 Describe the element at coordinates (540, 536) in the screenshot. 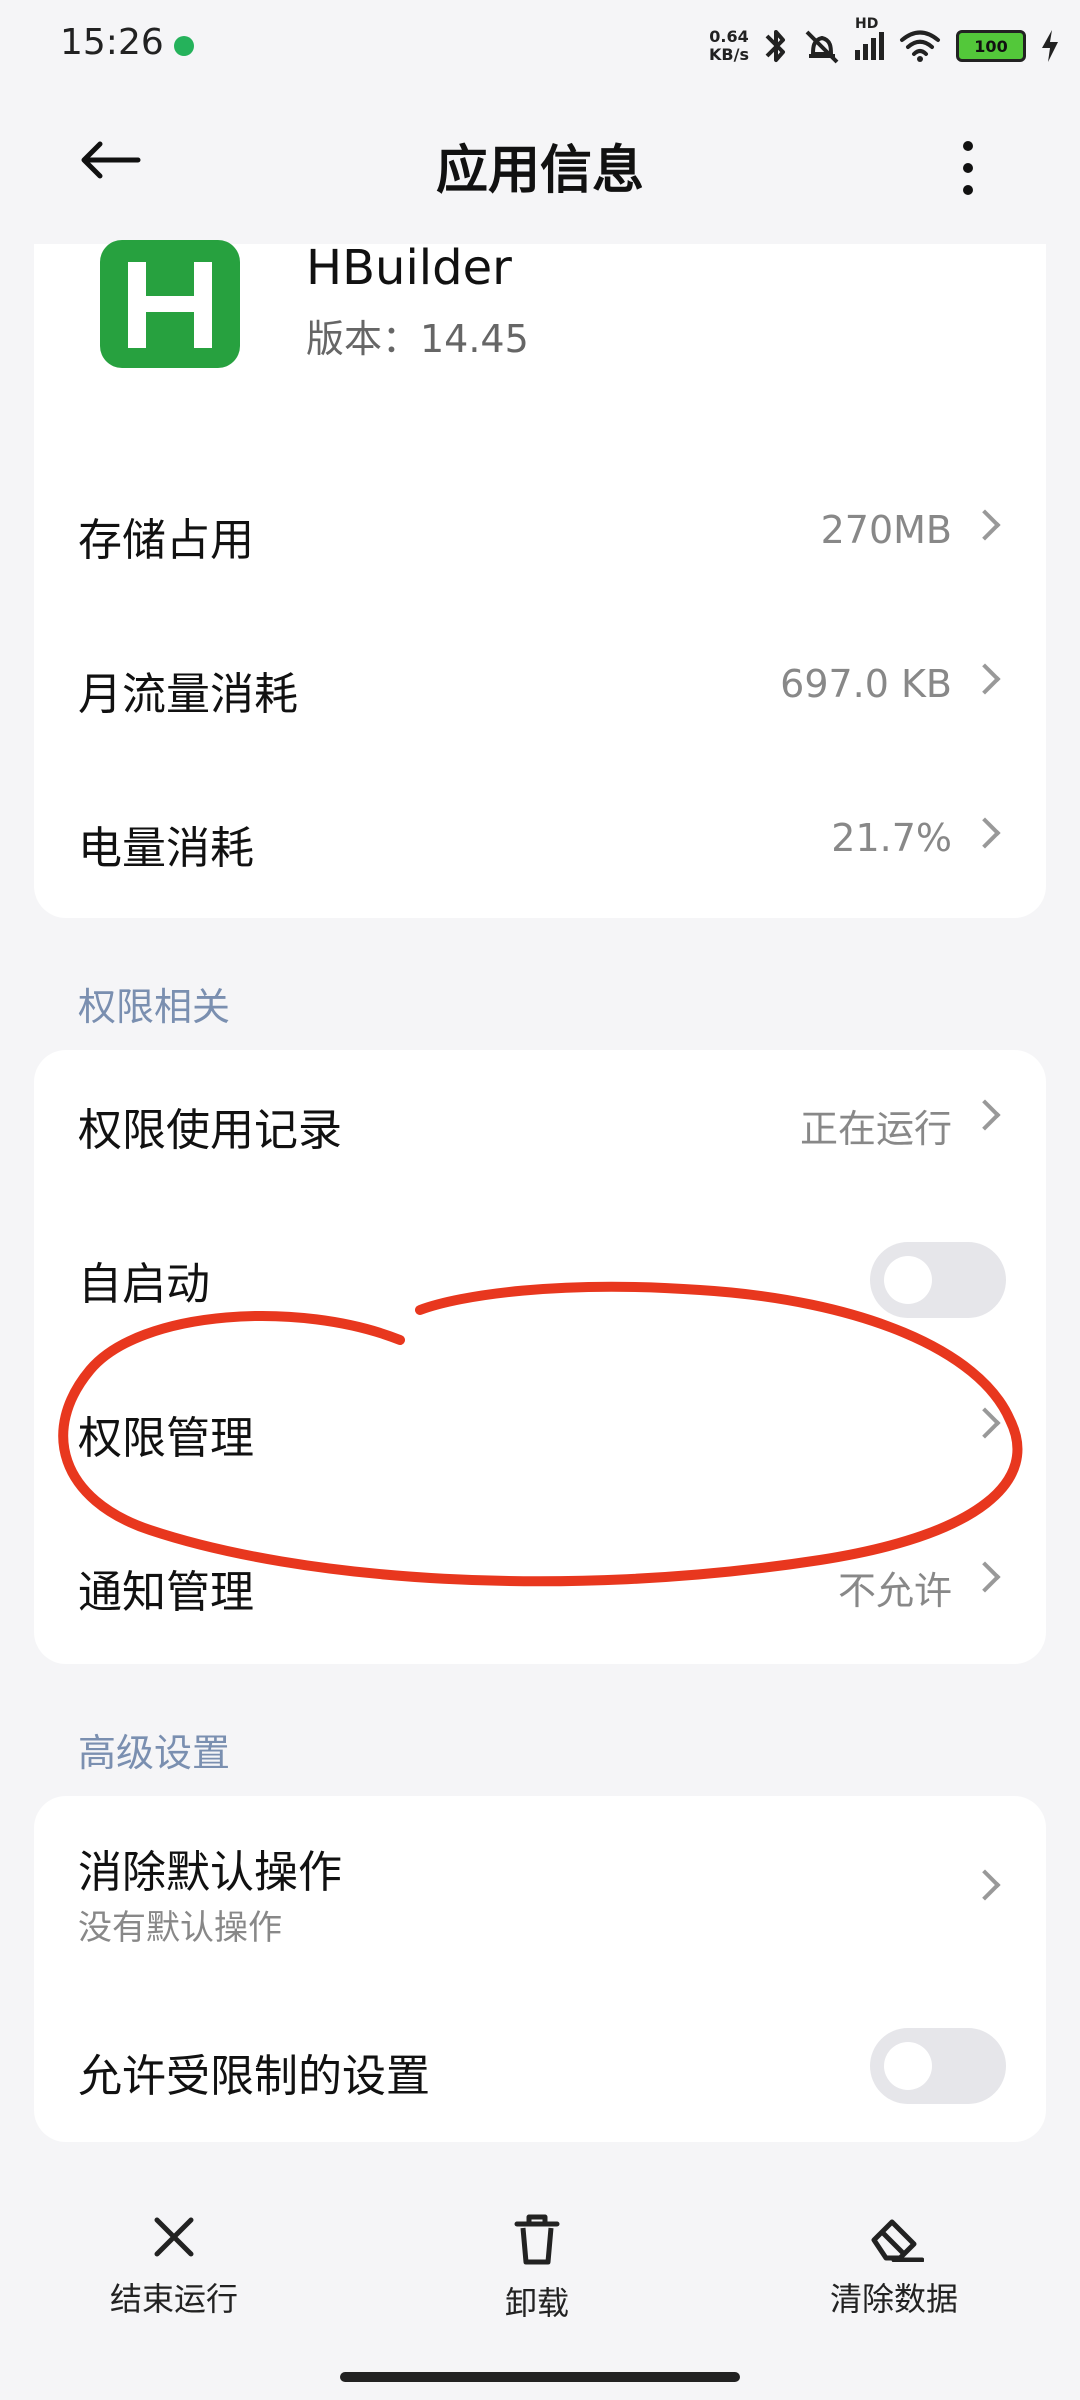

I see `storage-row: 存储占用 270MB` at that location.